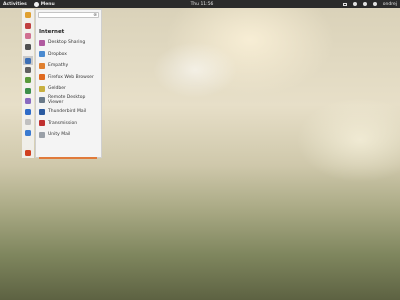  Describe the element at coordinates (28, 112) in the screenshot. I see `system-icon` at that location.